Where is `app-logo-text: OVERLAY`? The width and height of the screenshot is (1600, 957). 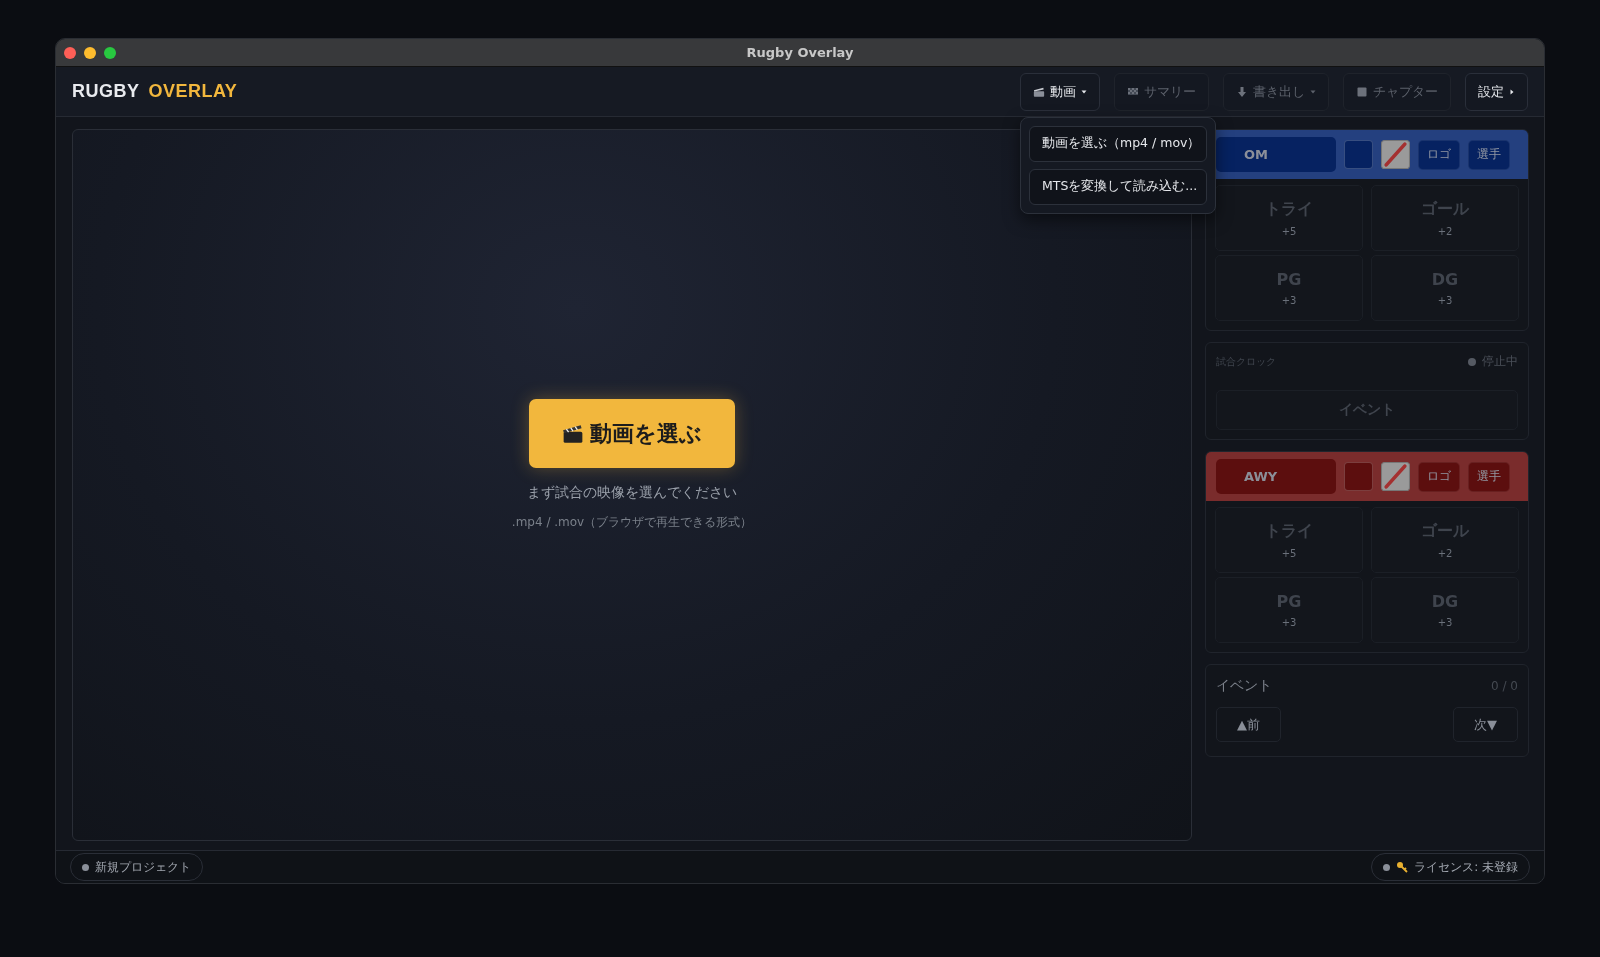 app-logo-text: OVERLAY is located at coordinates (193, 91).